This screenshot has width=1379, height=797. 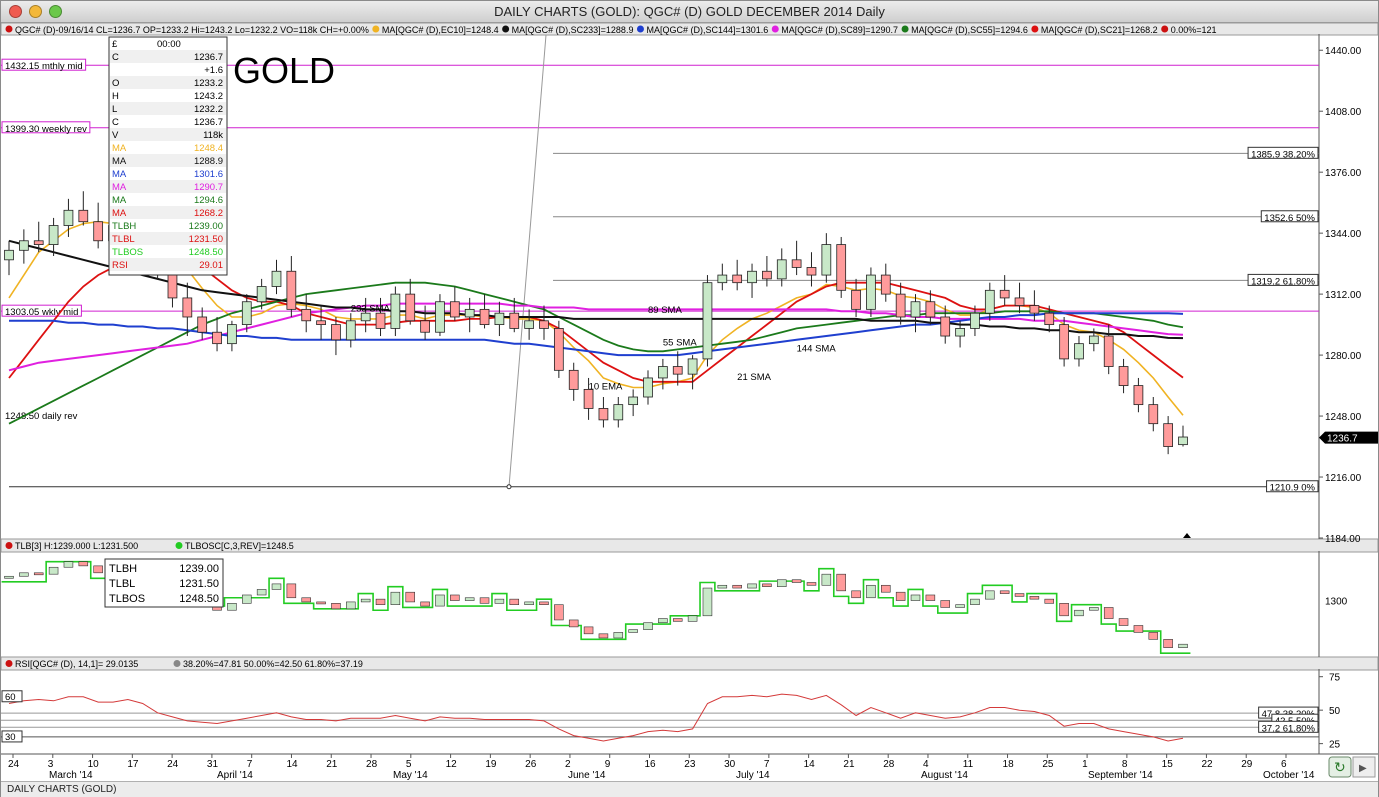 What do you see at coordinates (123, 239) in the screenshot?
I see `data-window-key: TLBL` at bounding box center [123, 239].